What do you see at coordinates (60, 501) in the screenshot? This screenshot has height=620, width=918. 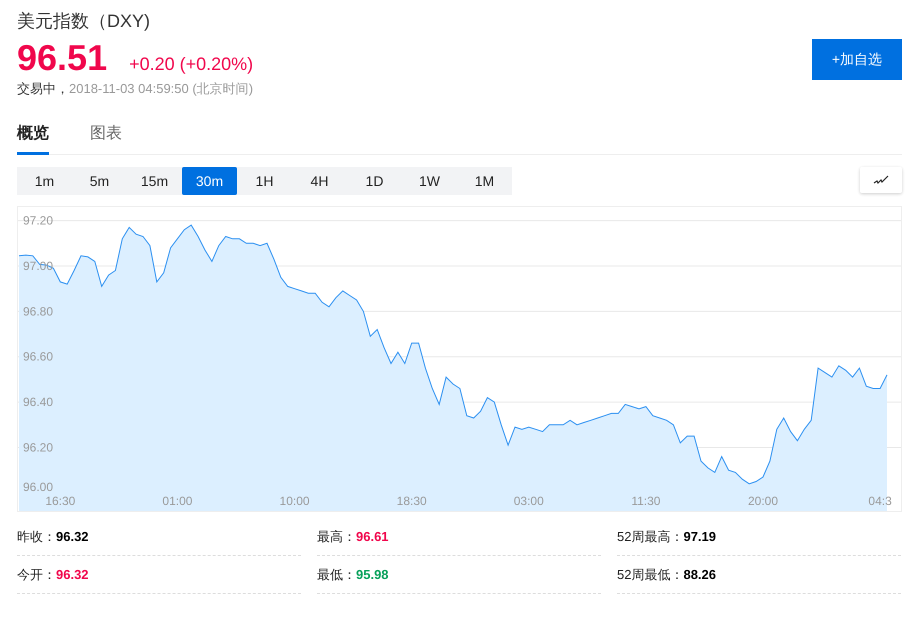 I see `x-axis-label: 16:30` at bounding box center [60, 501].